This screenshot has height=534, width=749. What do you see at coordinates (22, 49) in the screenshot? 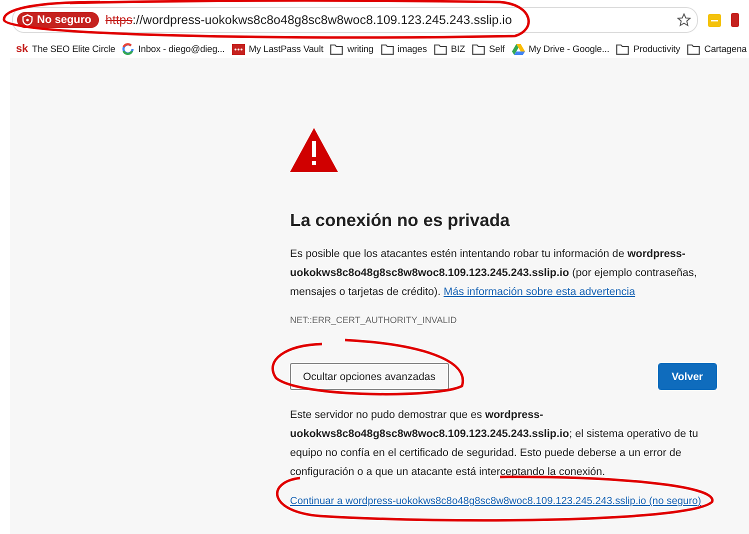
I see `site-logo: sk` at bounding box center [22, 49].